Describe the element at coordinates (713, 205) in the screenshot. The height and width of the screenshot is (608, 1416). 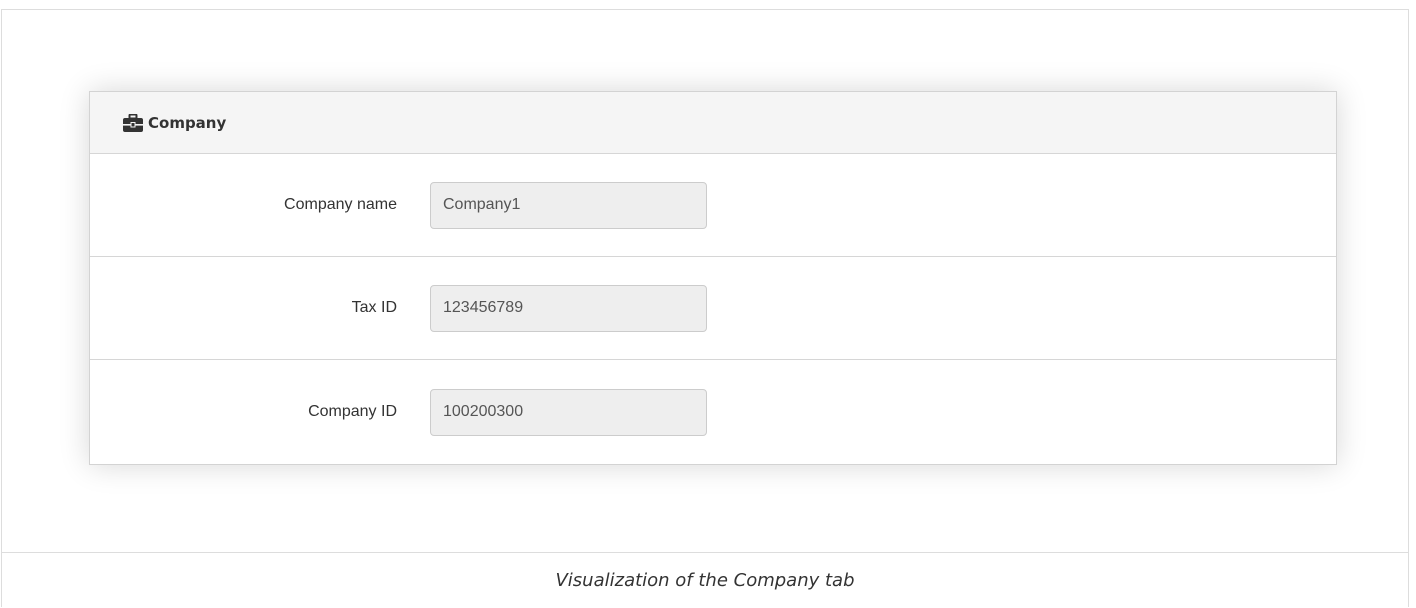
I see `form-row-company-name: Company name` at that location.